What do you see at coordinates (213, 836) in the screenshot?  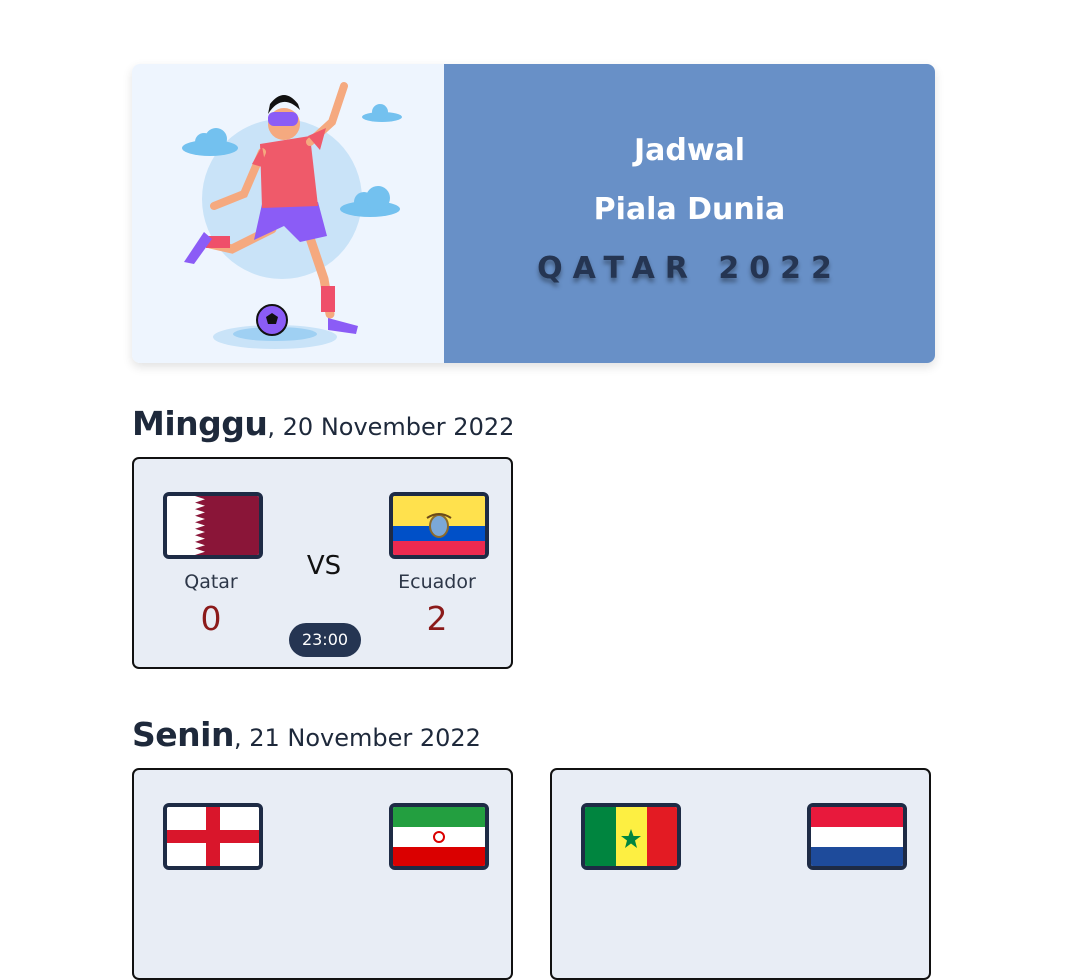 I see `england-flag-icon` at bounding box center [213, 836].